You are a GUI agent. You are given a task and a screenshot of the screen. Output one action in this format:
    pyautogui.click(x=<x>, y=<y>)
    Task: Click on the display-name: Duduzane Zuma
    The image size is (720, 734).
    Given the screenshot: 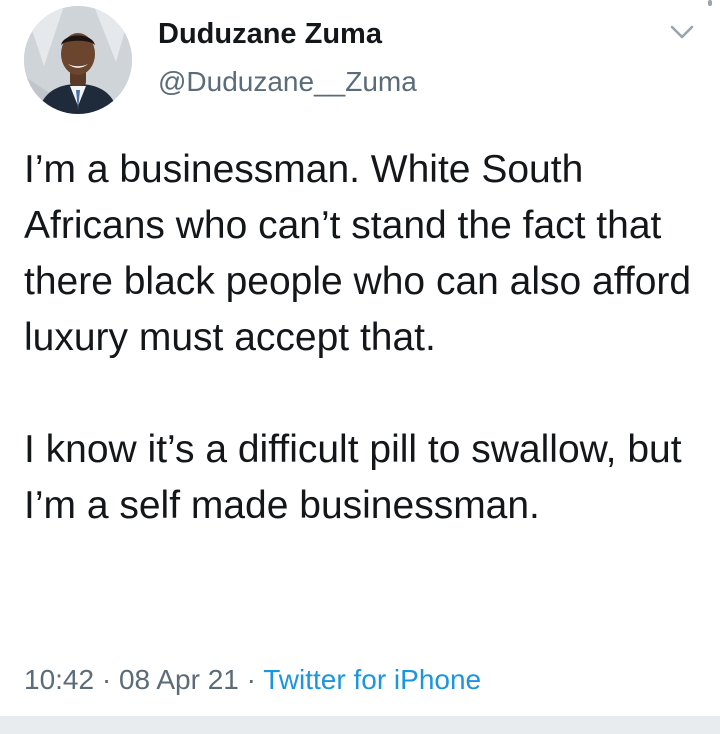 What is the action you would take?
    pyautogui.click(x=270, y=34)
    